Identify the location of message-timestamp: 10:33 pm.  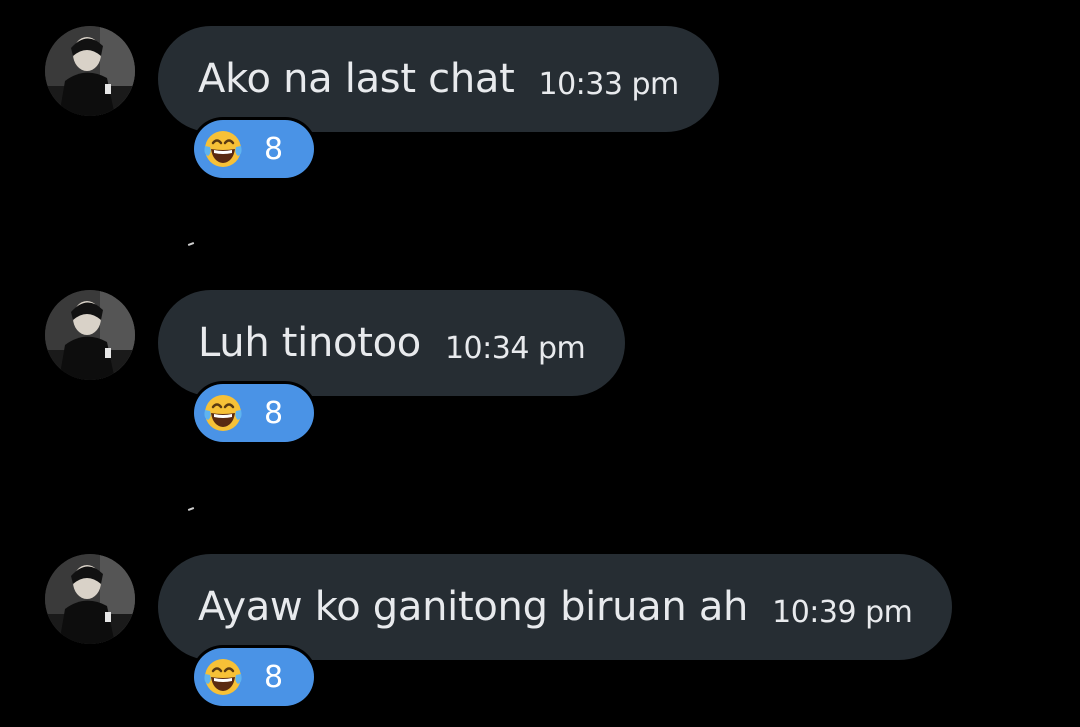
(608, 84).